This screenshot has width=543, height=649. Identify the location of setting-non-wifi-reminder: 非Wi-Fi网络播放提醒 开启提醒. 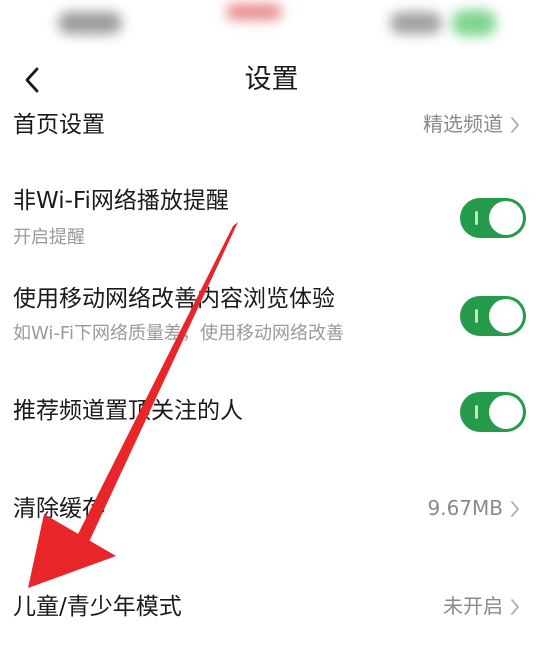
(271, 220).